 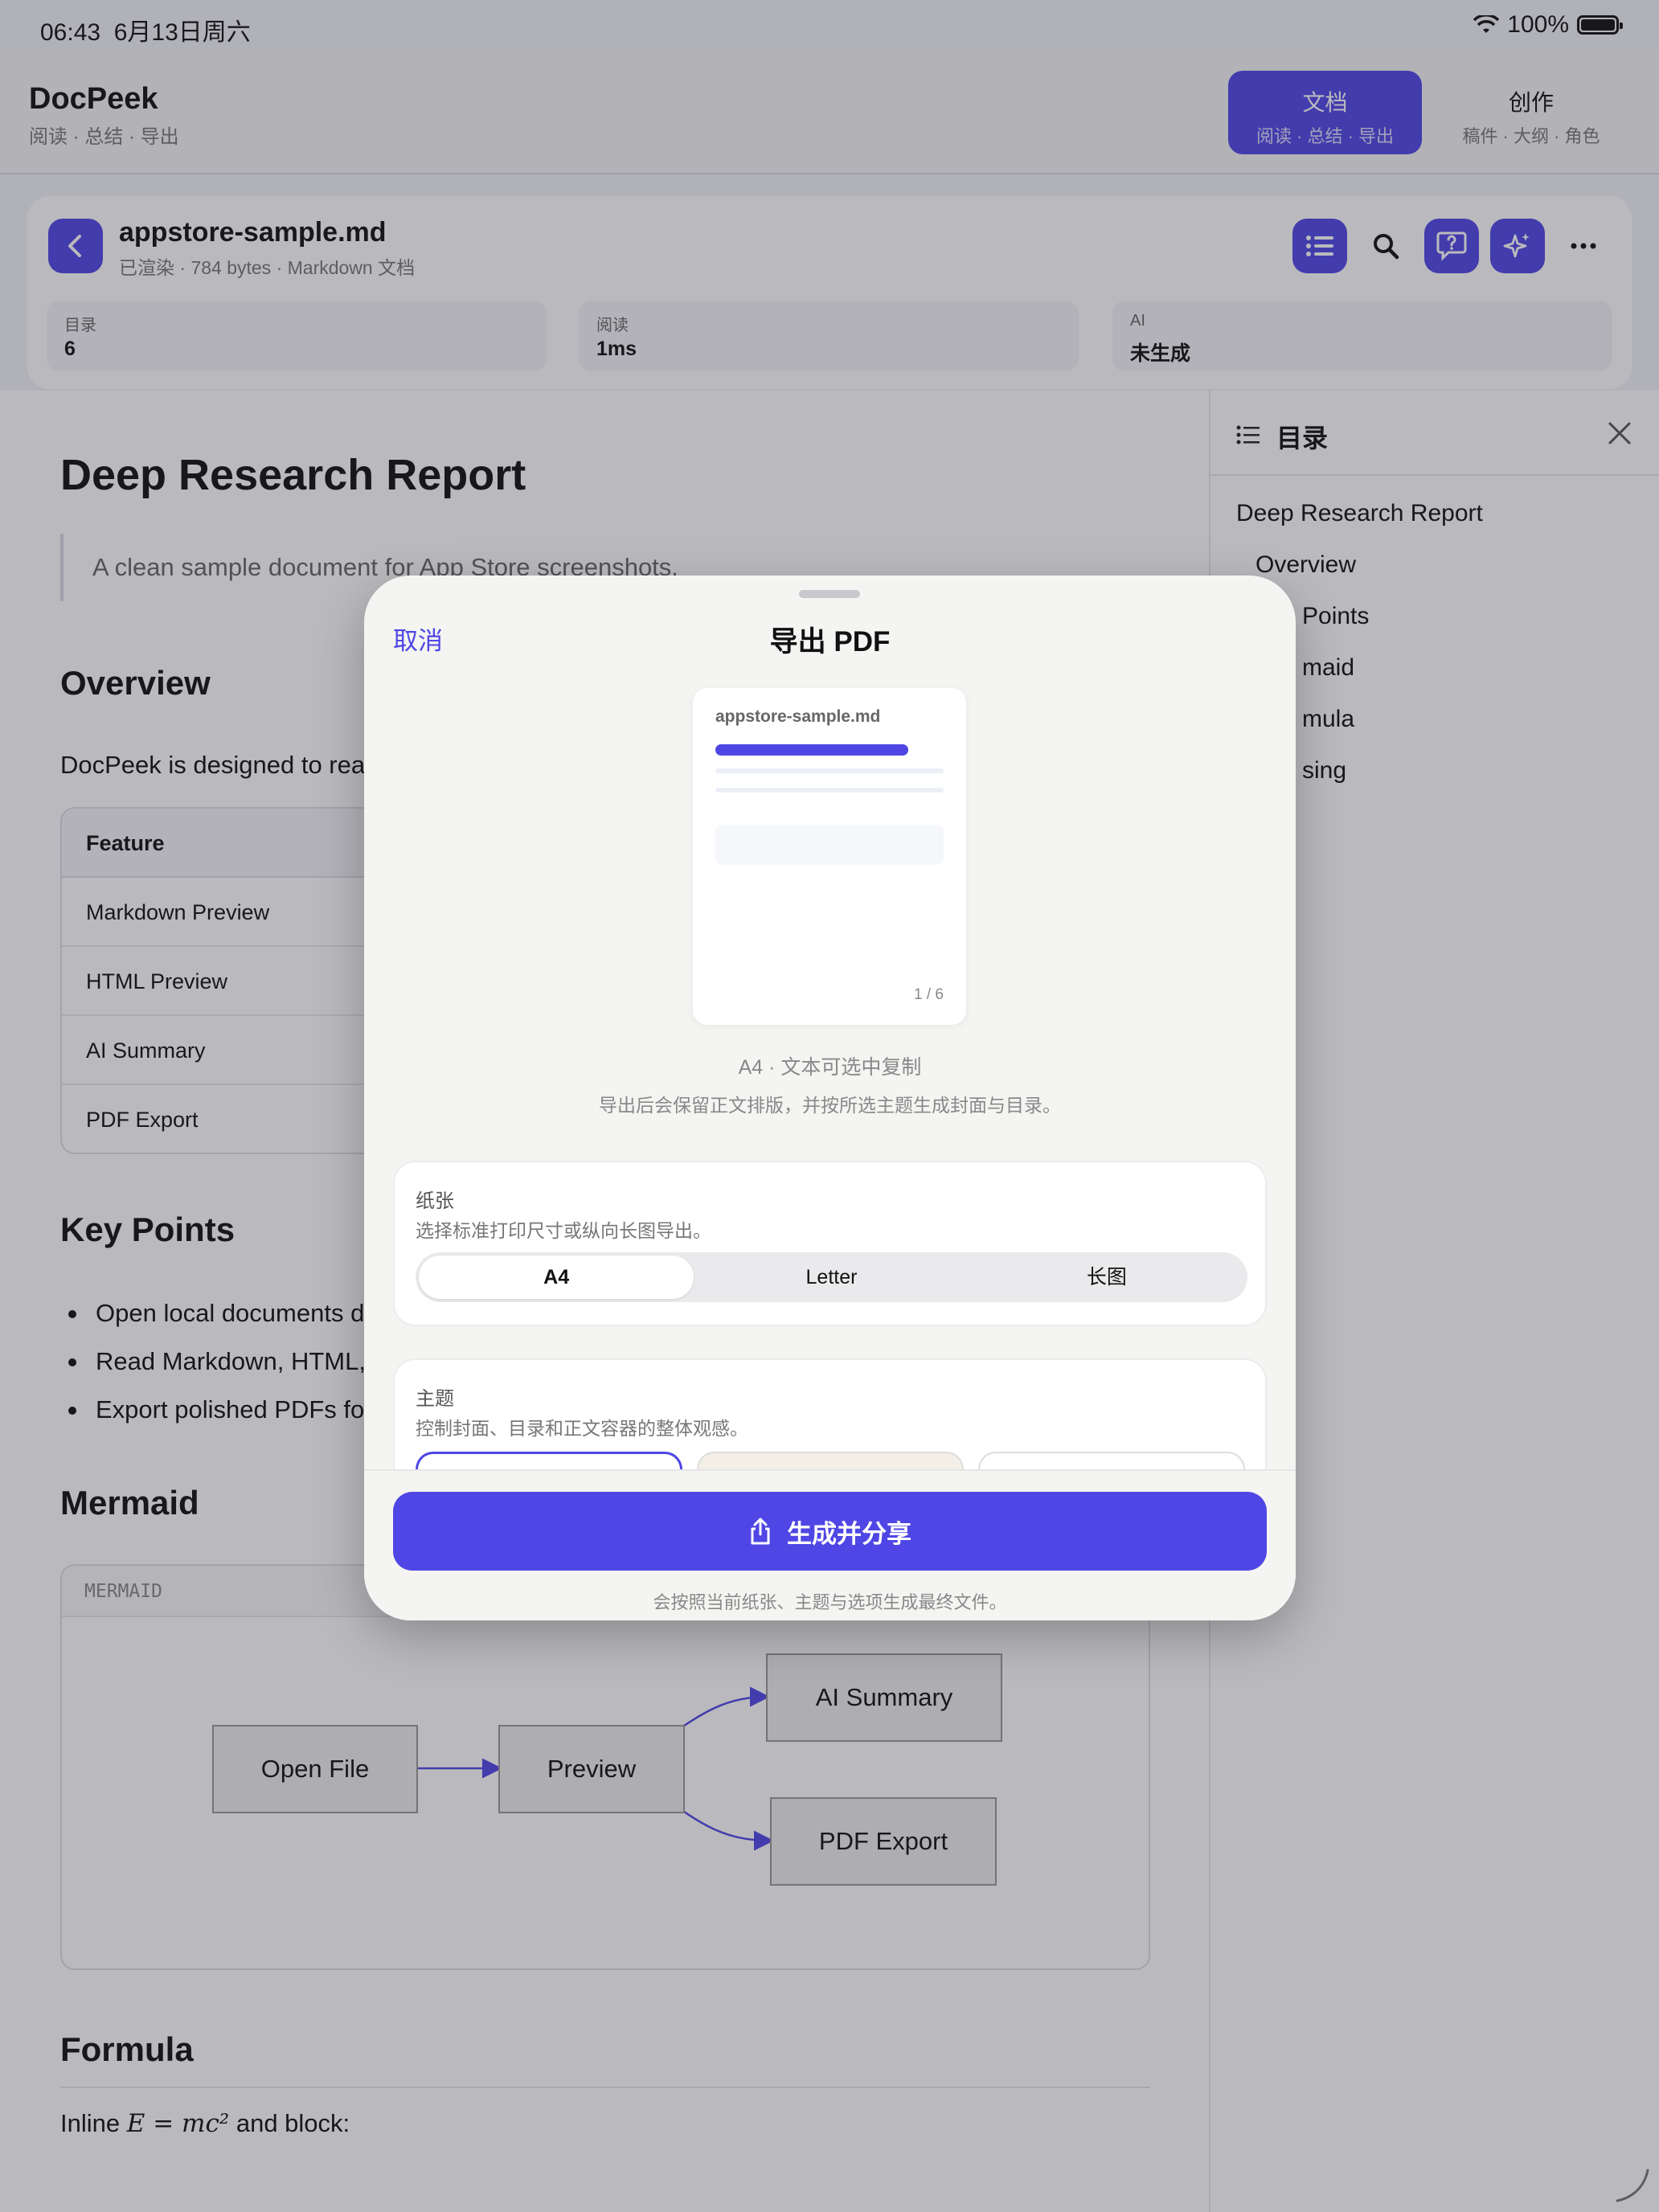 What do you see at coordinates (556, 1277) in the screenshot?
I see `paper-option-a4: A4` at bounding box center [556, 1277].